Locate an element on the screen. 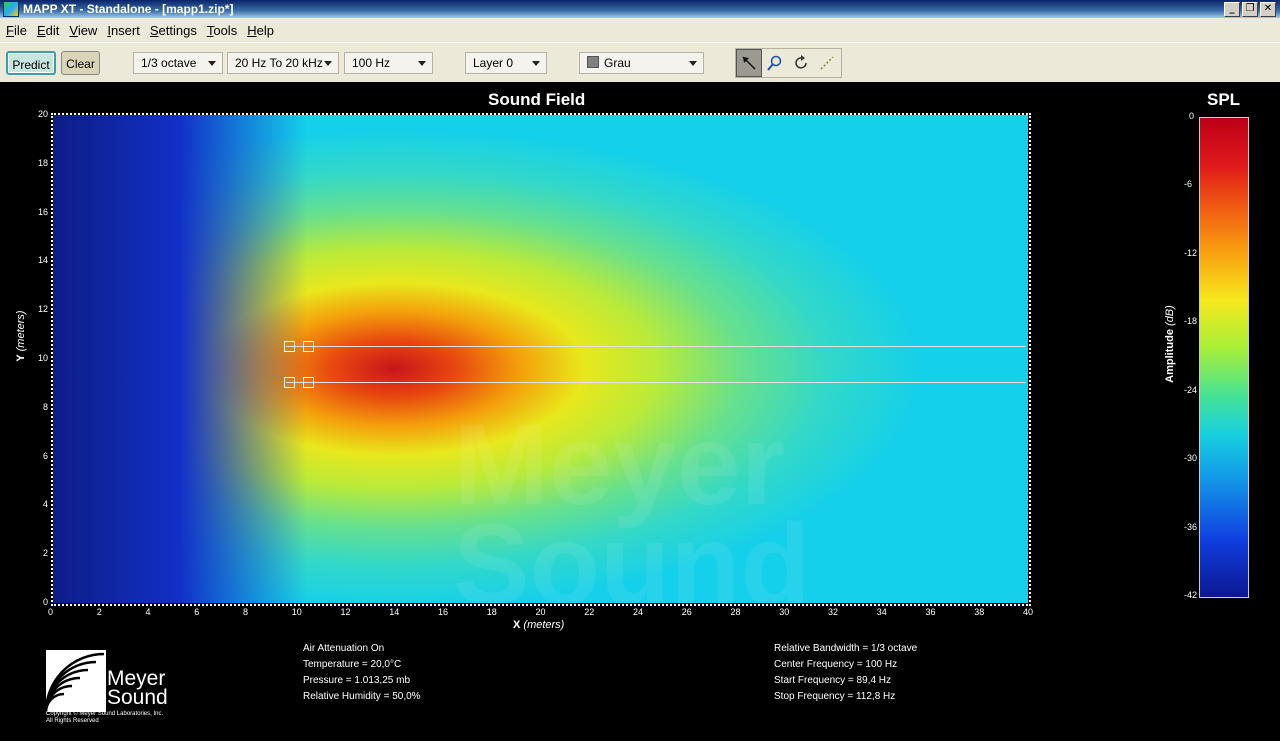 The height and width of the screenshot is (741, 1280). spl-color-scale is located at coordinates (1224, 357).